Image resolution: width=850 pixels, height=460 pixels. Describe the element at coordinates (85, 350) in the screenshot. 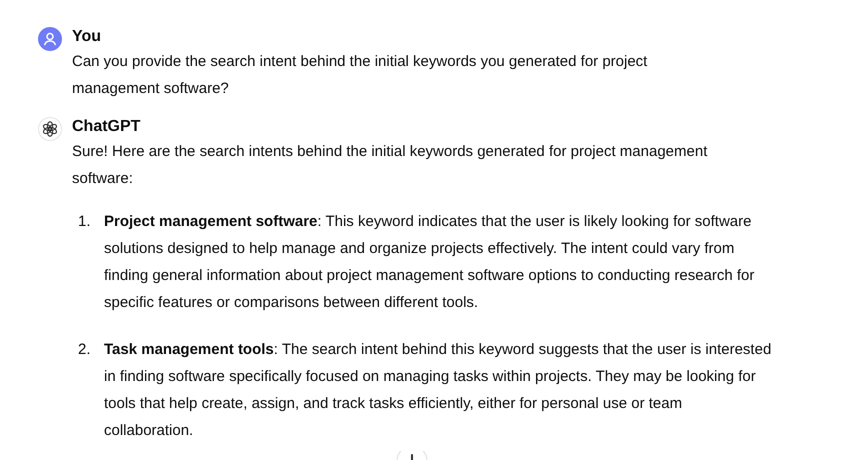

I see `list-number: 2.` at that location.